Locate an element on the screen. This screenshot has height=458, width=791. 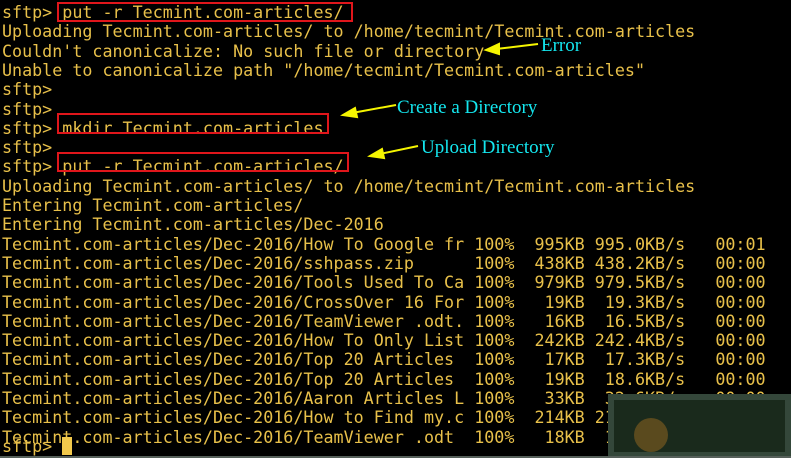
annotation-arrows is located at coordinates (439, 101).